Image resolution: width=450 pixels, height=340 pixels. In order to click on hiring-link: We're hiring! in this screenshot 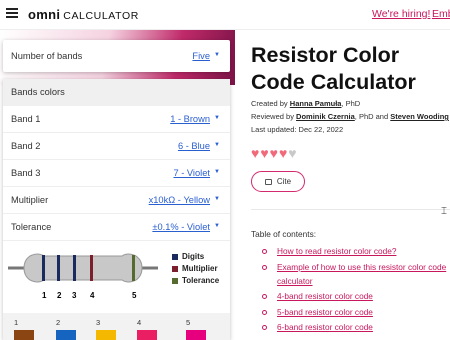, I will do `click(401, 14)`.